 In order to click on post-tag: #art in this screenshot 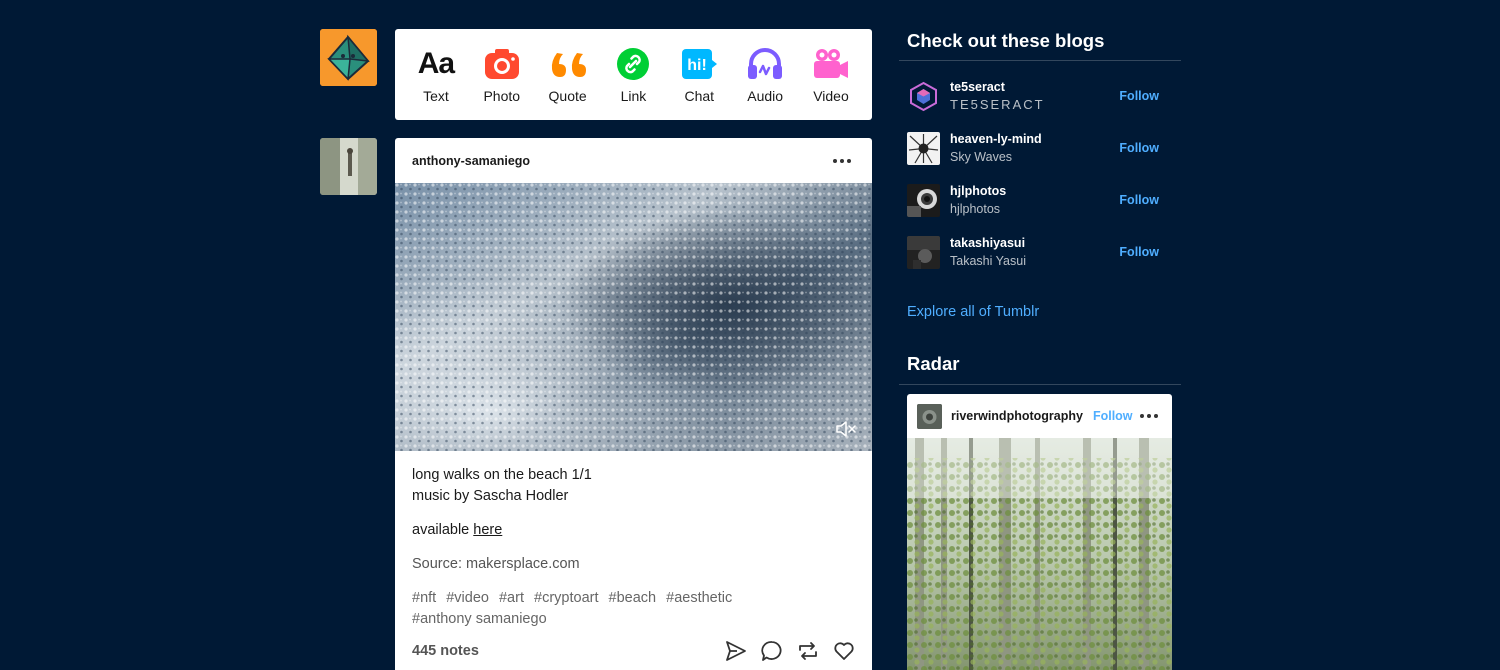, I will do `click(511, 598)`.